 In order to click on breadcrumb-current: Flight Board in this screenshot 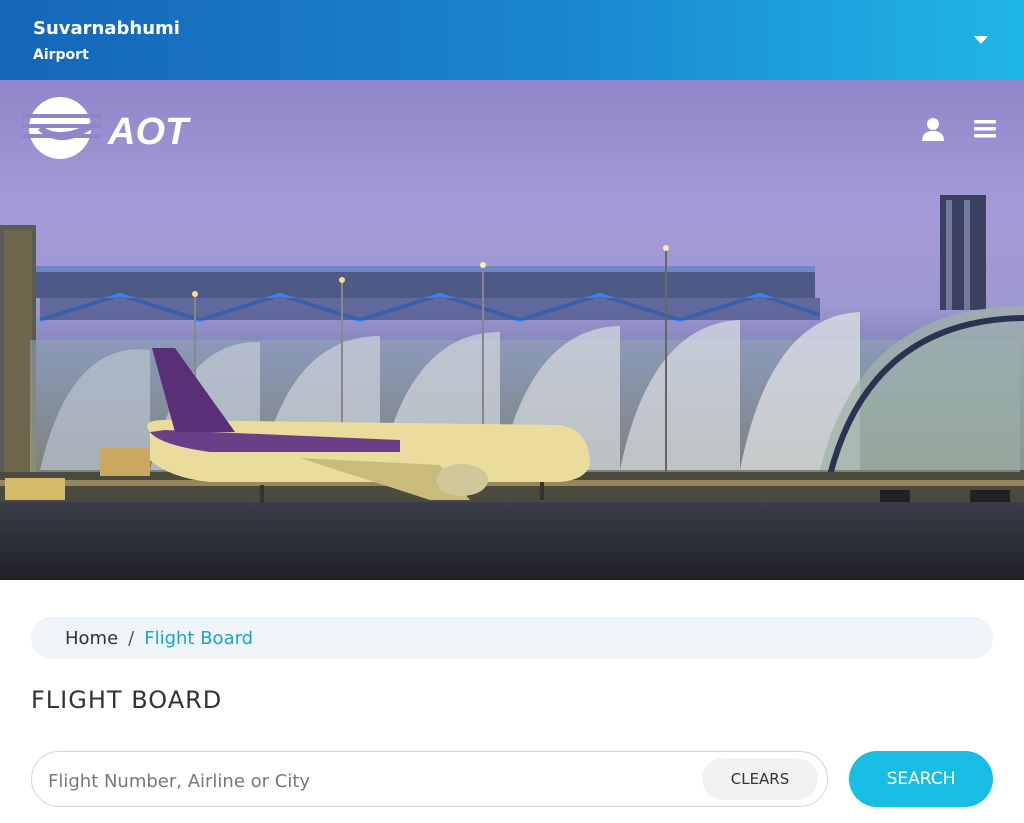, I will do `click(198, 638)`.